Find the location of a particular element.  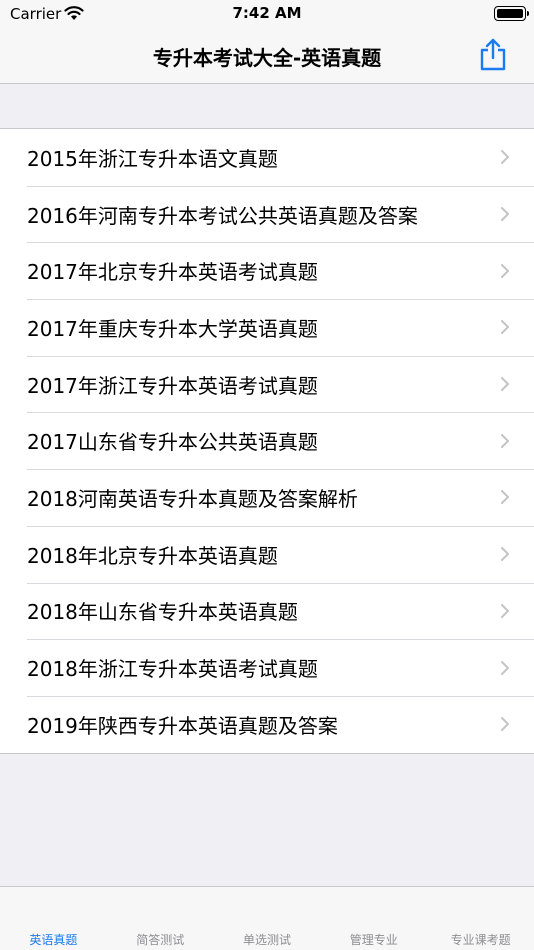

list-item-label: 2018河南英语专升本真题及答案解析 is located at coordinates (192, 498).